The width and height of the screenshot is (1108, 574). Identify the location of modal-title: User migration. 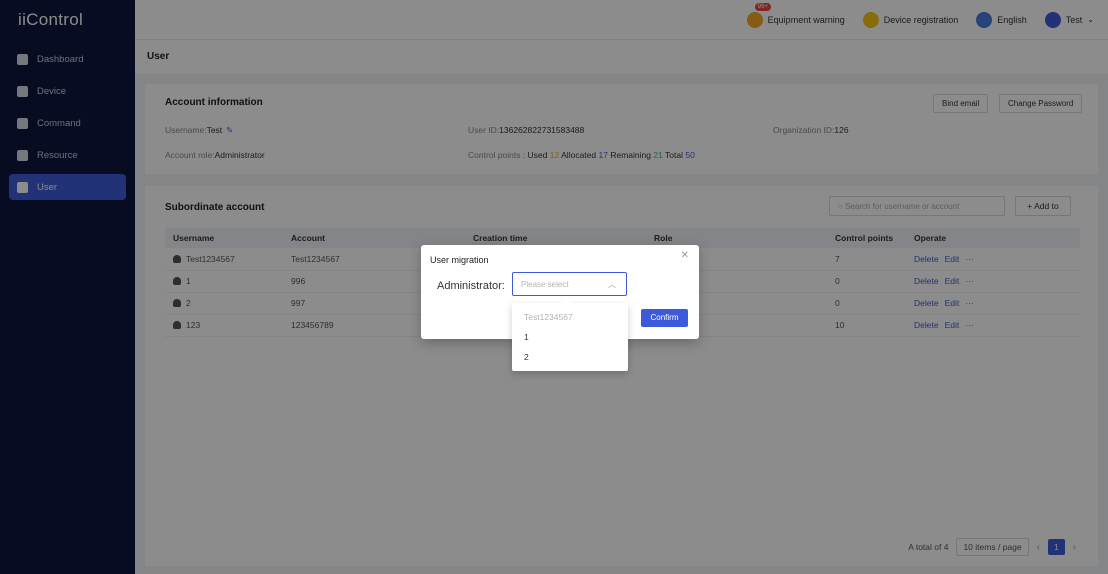
(459, 260).